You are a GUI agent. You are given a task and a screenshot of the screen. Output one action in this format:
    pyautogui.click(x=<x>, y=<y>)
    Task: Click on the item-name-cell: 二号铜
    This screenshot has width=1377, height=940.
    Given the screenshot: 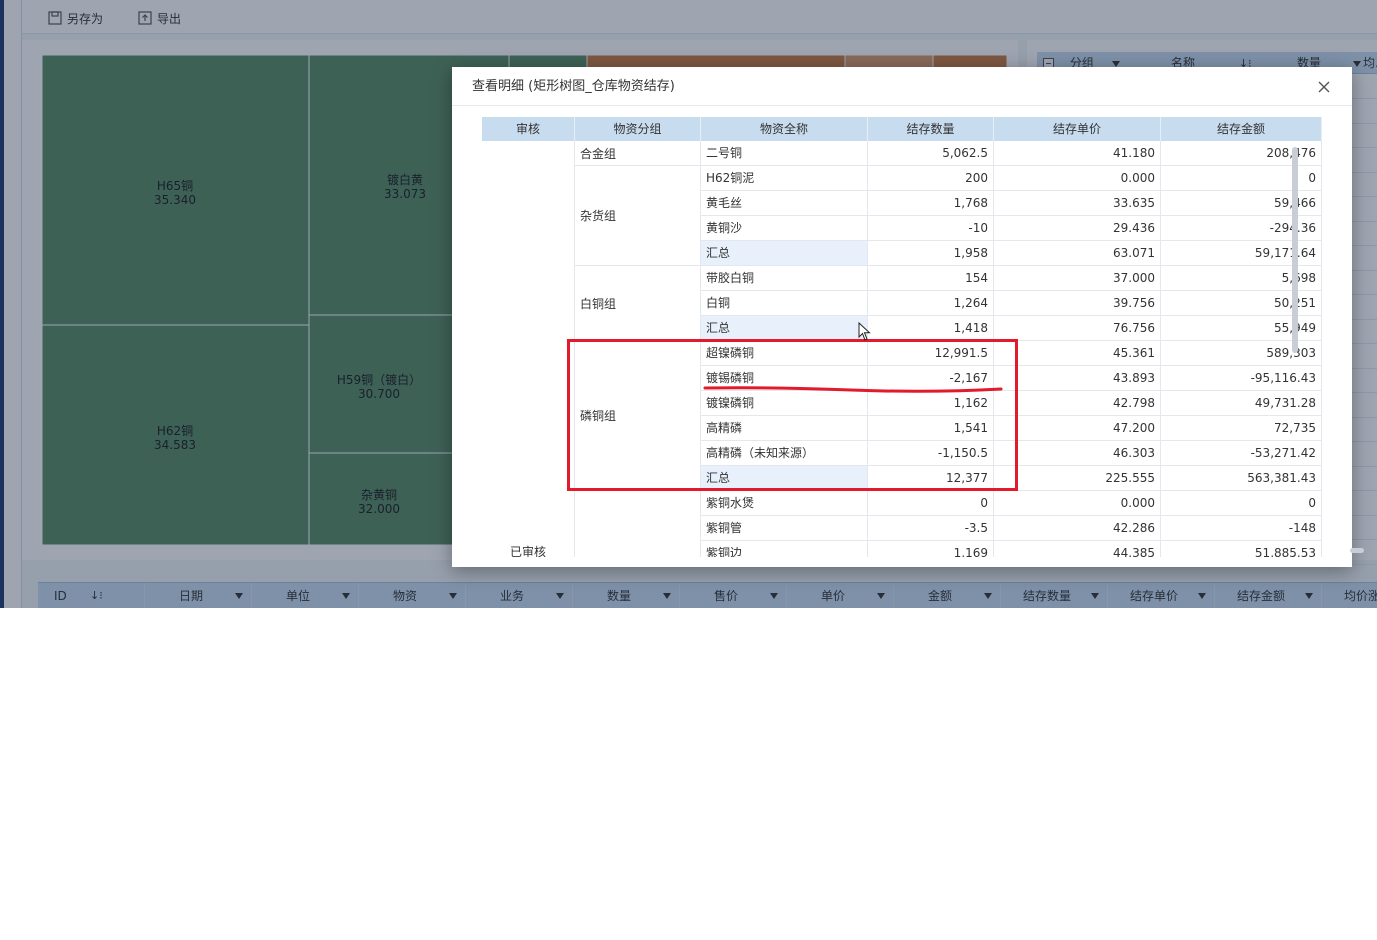 What is the action you would take?
    pyautogui.click(x=784, y=153)
    